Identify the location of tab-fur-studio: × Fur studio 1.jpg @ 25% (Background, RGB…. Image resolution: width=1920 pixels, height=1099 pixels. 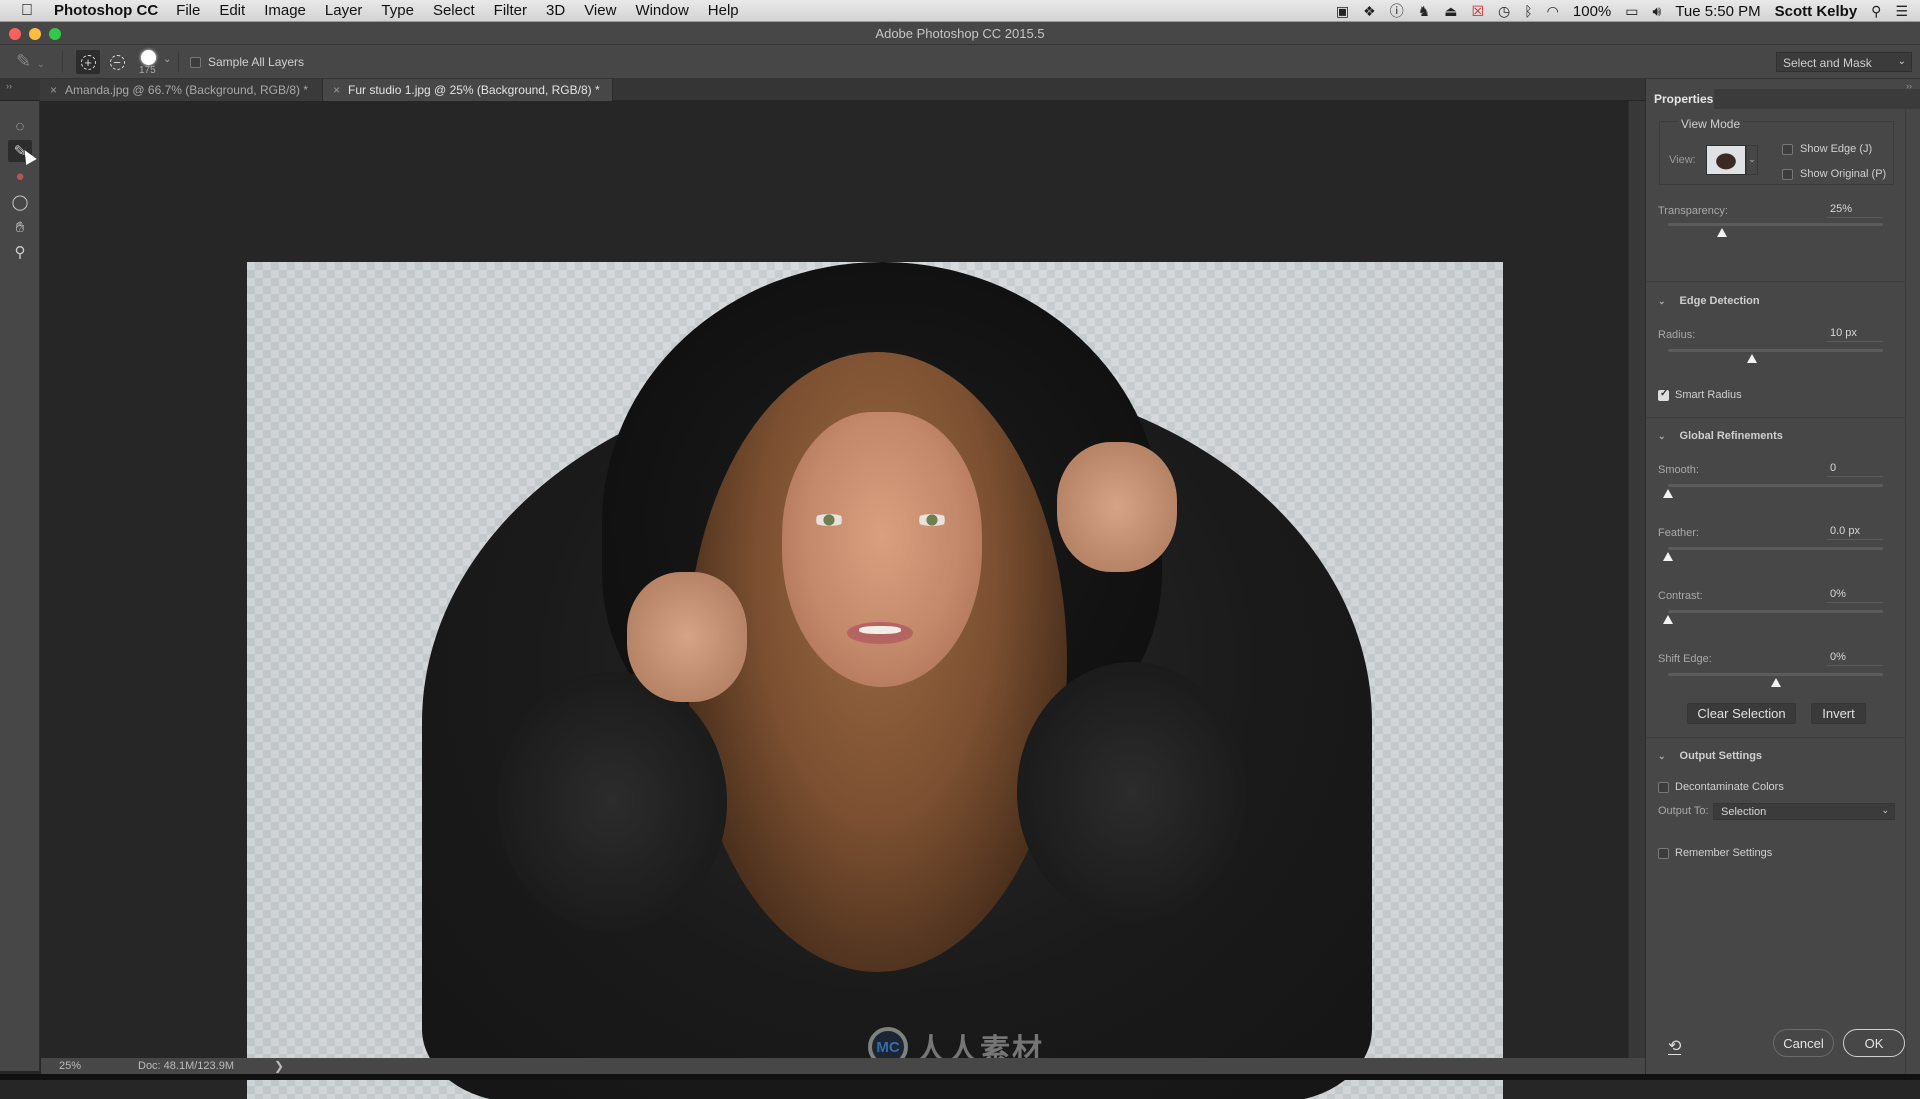
(468, 90).